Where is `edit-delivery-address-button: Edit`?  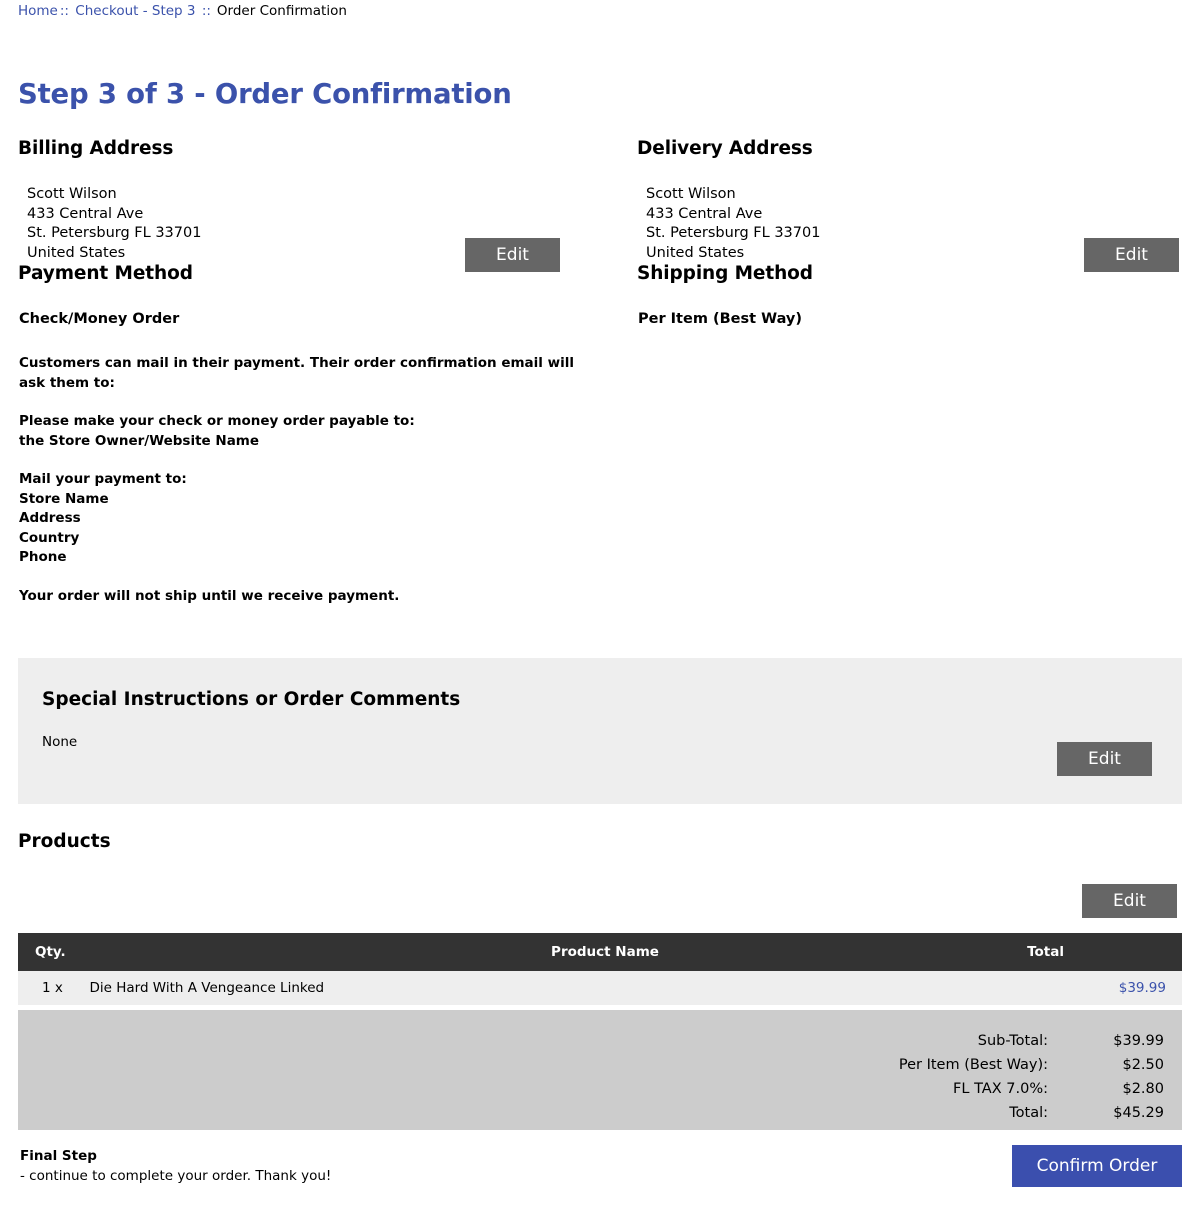
edit-delivery-address-button: Edit is located at coordinates (1131, 255).